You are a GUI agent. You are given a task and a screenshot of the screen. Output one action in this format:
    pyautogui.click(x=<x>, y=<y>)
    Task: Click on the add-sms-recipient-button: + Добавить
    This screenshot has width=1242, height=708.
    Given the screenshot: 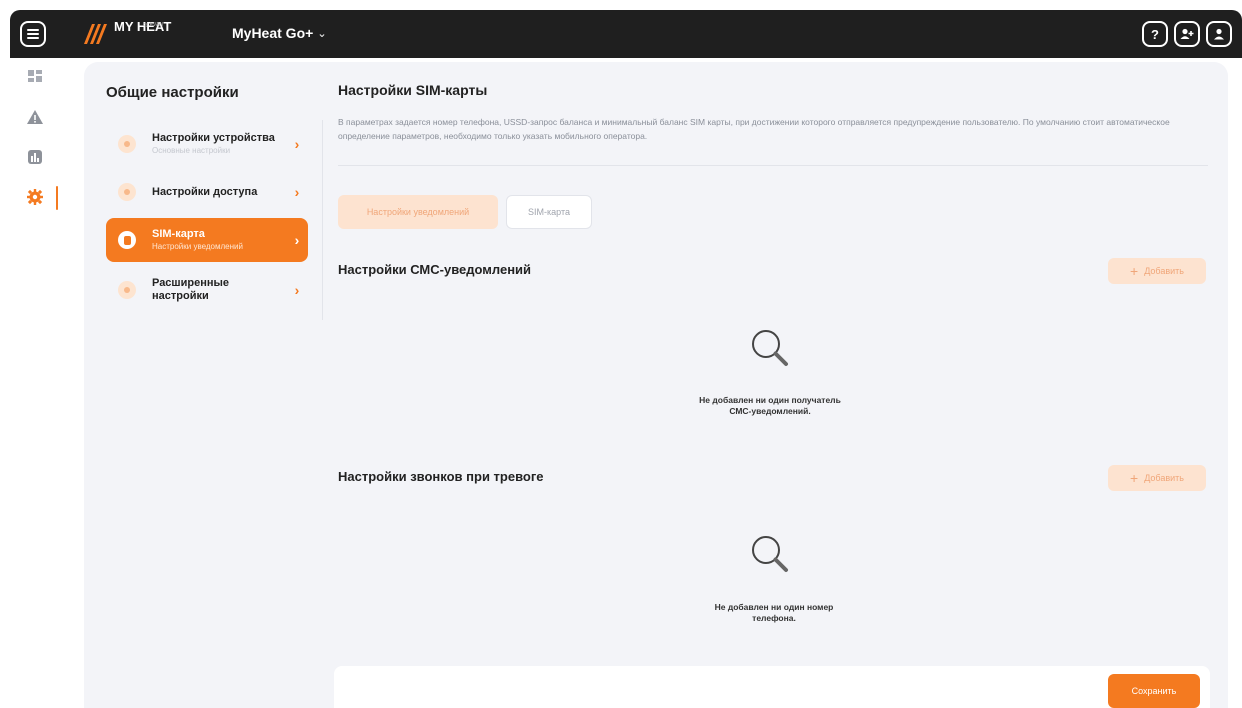 What is the action you would take?
    pyautogui.click(x=1157, y=271)
    